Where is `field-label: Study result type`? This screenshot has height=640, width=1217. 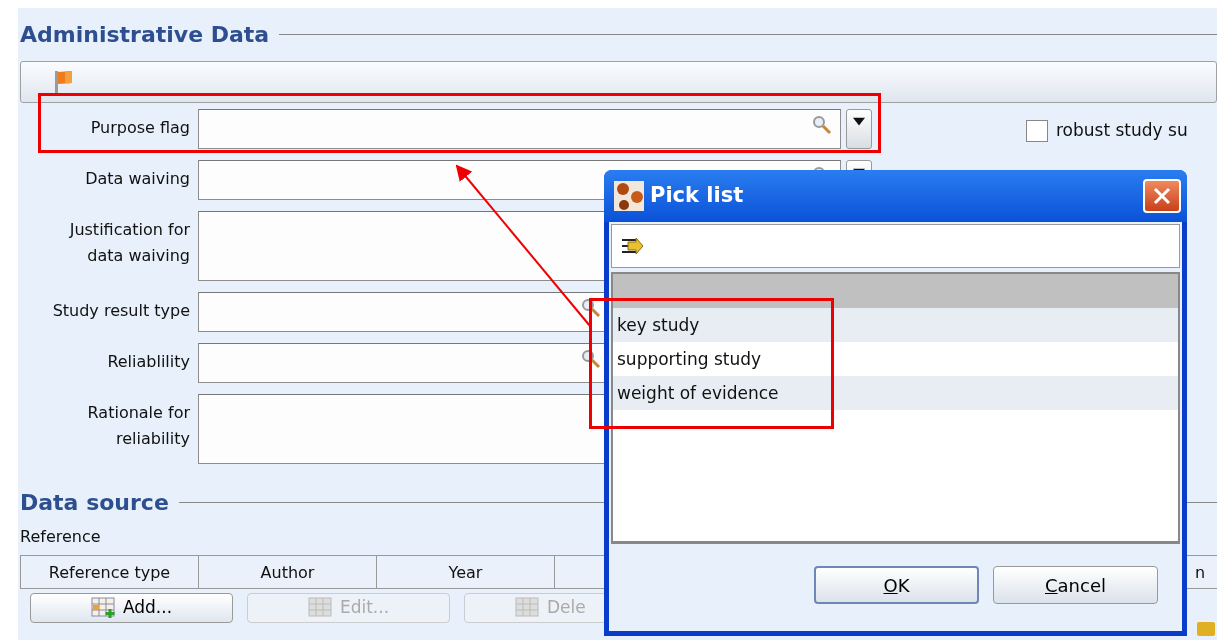 field-label: Study result type is located at coordinates (121, 311).